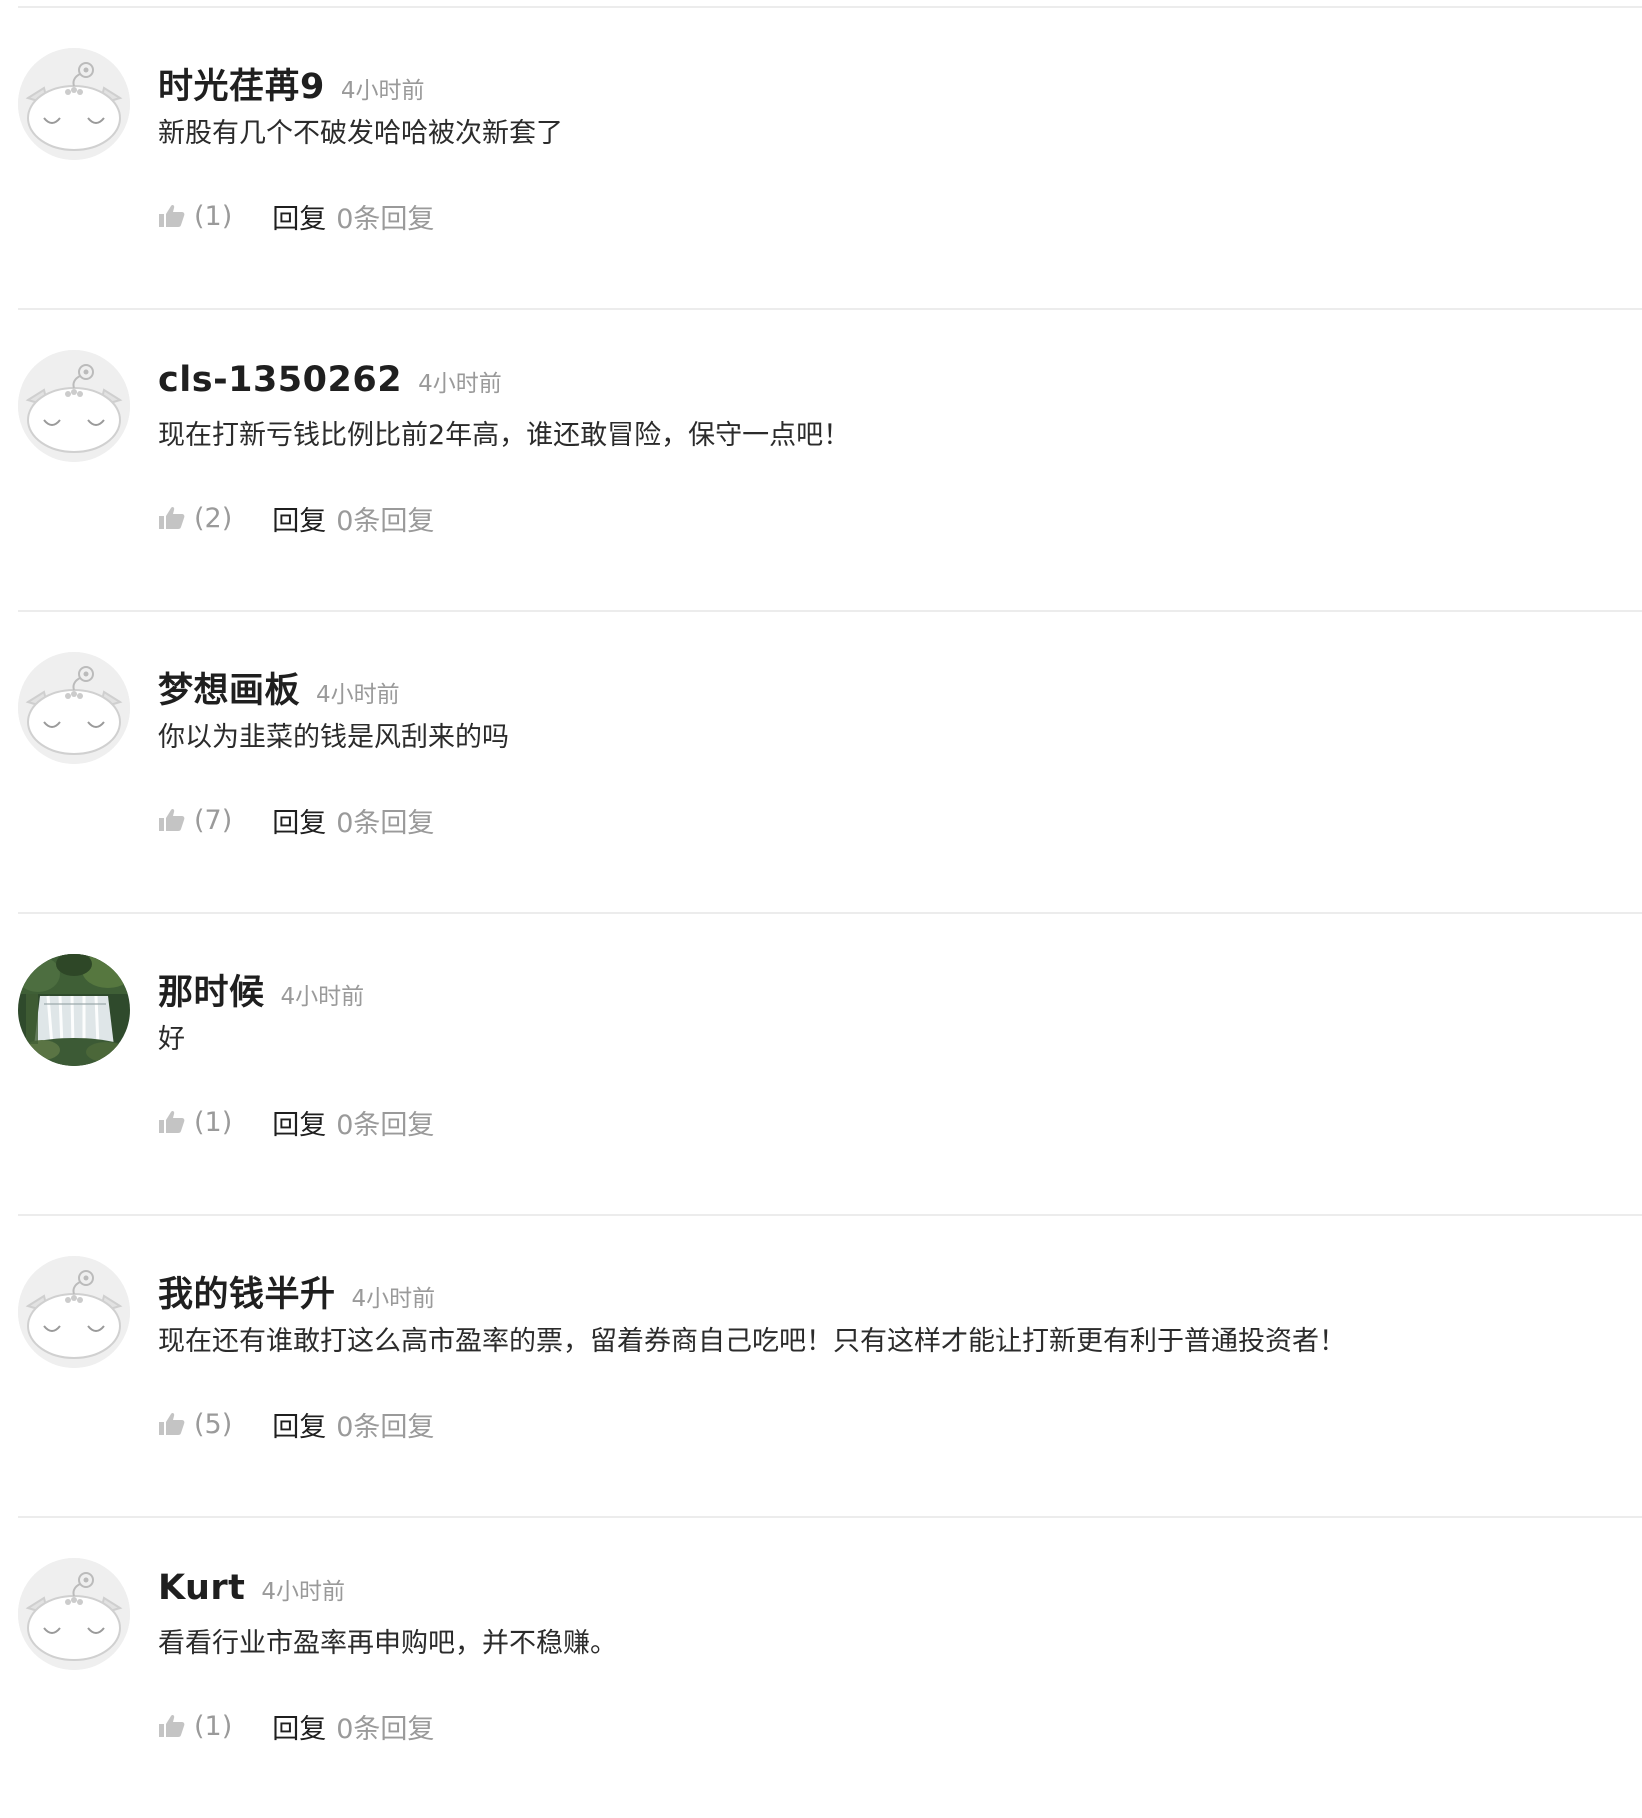  I want to click on comment-text: 好, so click(171, 1039).